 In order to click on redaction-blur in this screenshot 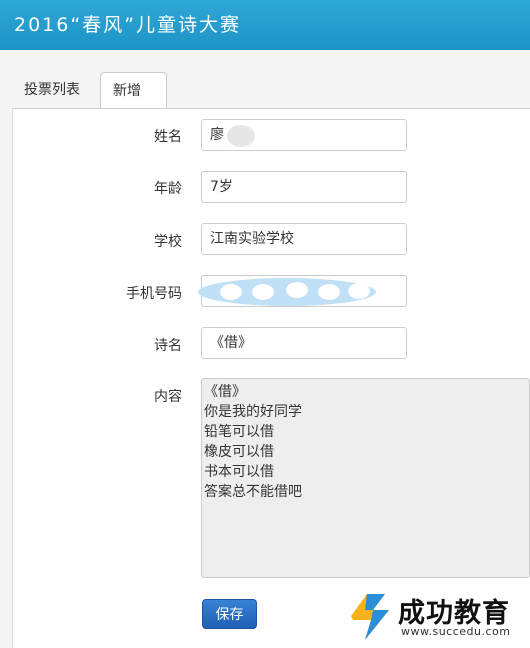, I will do `click(241, 136)`.